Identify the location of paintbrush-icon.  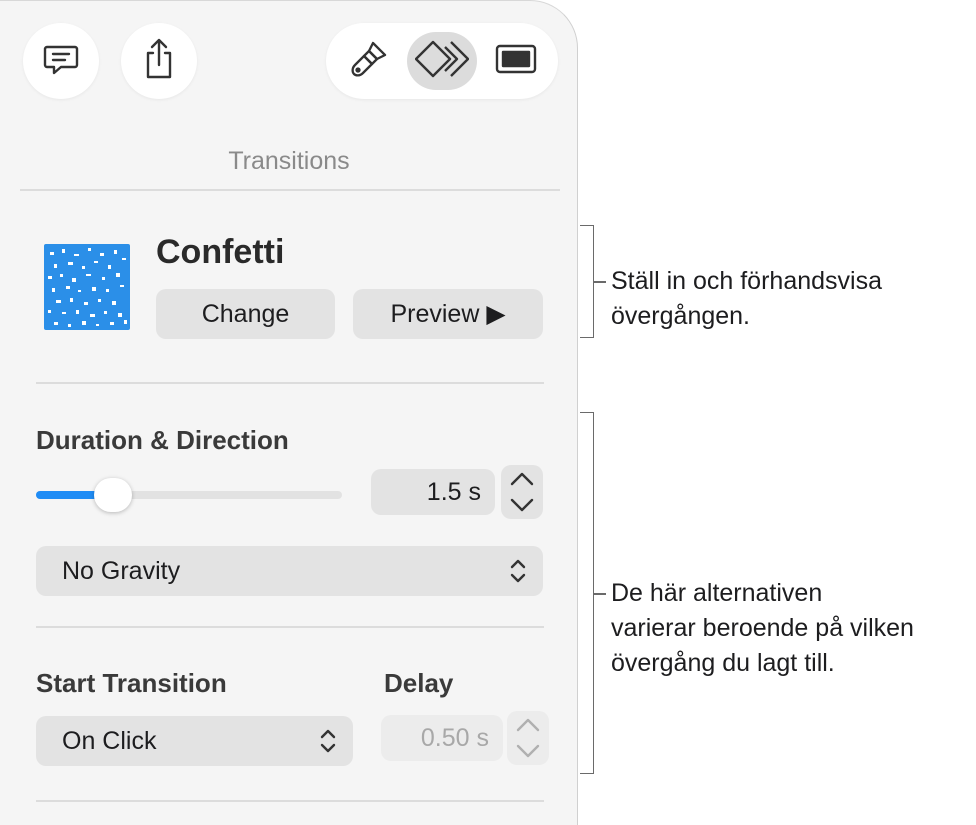
(369, 61).